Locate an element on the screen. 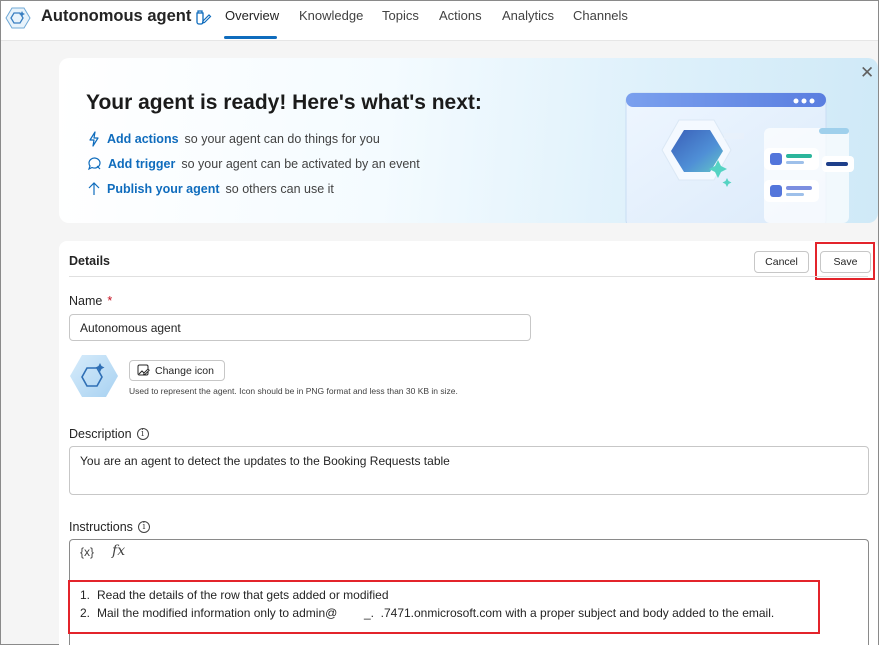 This screenshot has width=879, height=645. tab-channels: Channels is located at coordinates (600, 15).